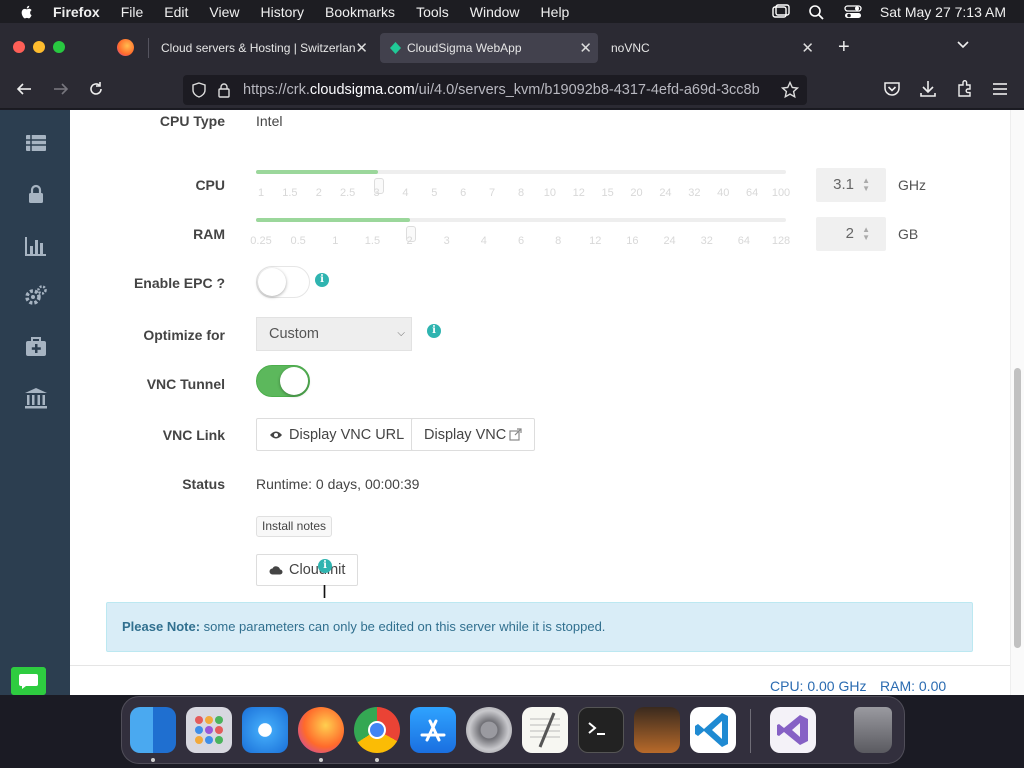  I want to click on app-store-icon, so click(433, 730).